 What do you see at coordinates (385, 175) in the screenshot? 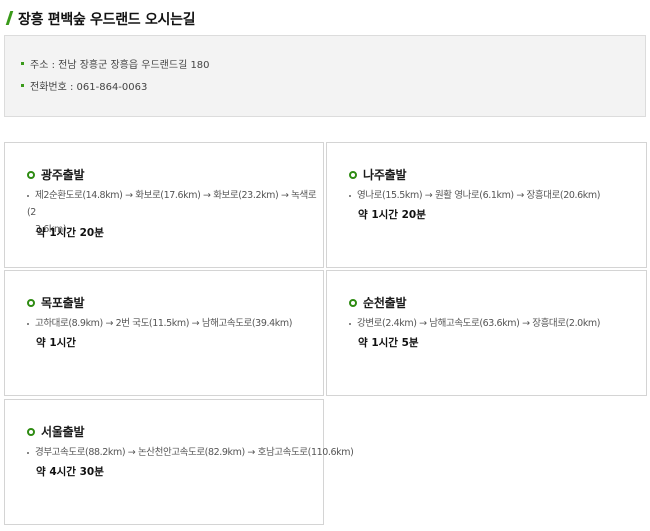
I see `route-card-title: 나주출발` at bounding box center [385, 175].